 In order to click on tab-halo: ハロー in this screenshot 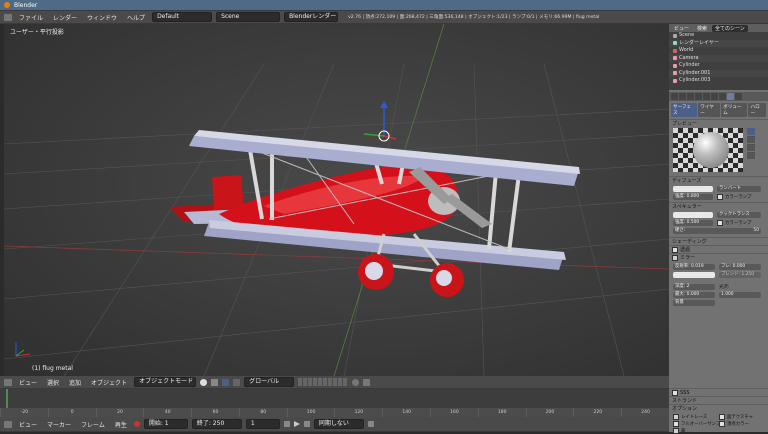, I will do `click(757, 110)`.